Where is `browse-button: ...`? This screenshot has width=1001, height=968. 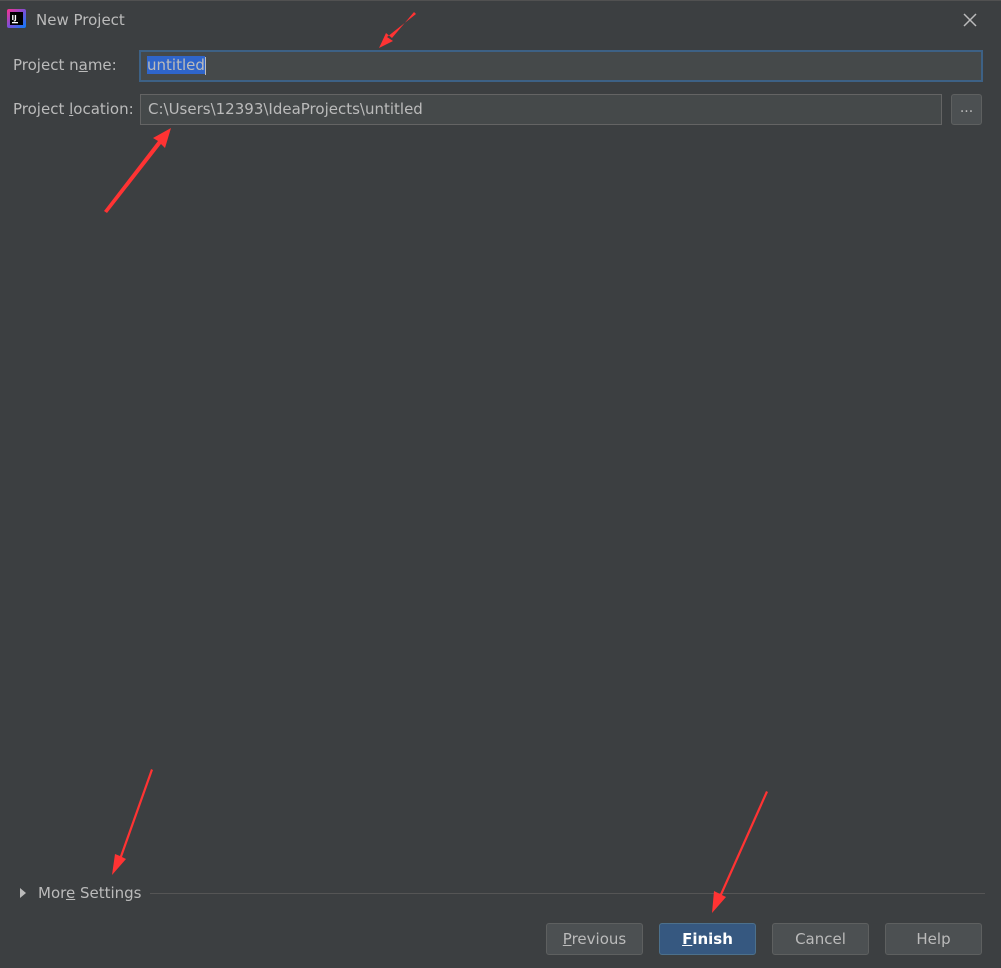 browse-button: ... is located at coordinates (966, 109).